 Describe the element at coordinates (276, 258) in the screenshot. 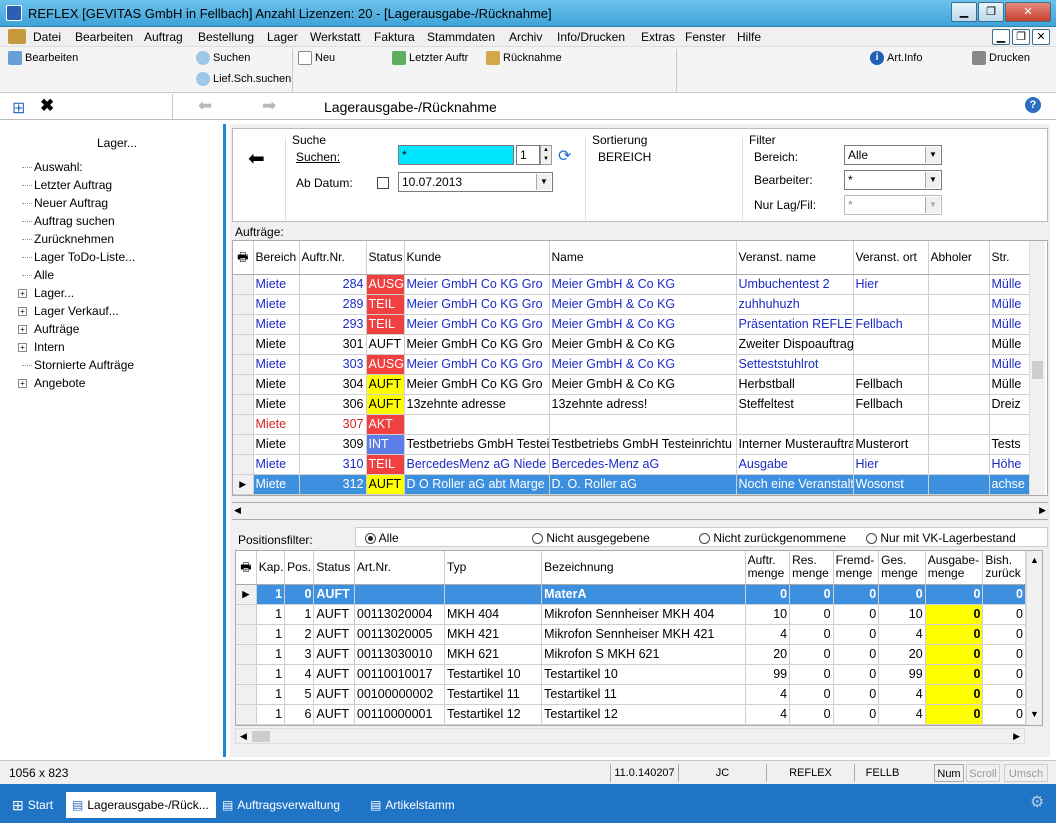

I see `col-bereich: Bereich` at that location.